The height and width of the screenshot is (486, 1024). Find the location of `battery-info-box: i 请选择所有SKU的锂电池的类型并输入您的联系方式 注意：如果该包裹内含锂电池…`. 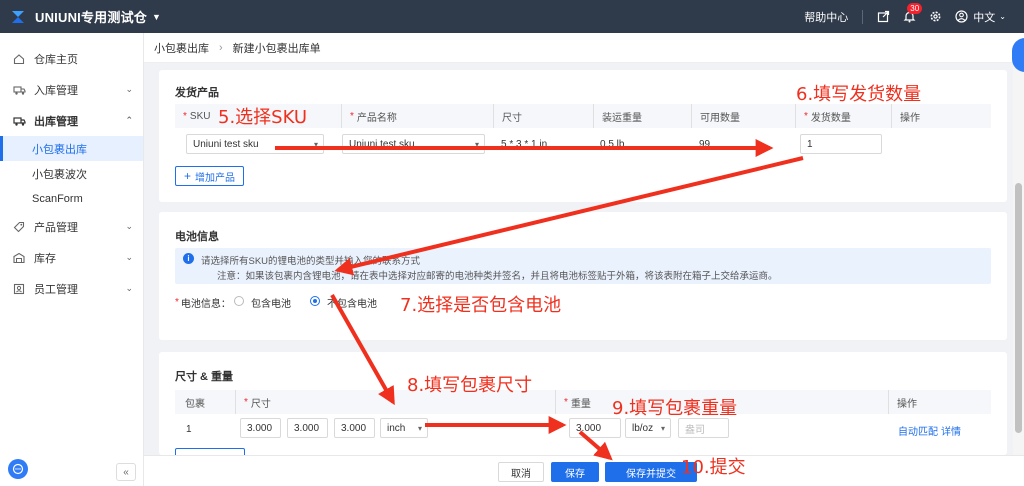

battery-info-box: i 请选择所有SKU的锂电池的类型并输入您的联系方式 注意：如果该包裹内含锂电池… is located at coordinates (583, 266).